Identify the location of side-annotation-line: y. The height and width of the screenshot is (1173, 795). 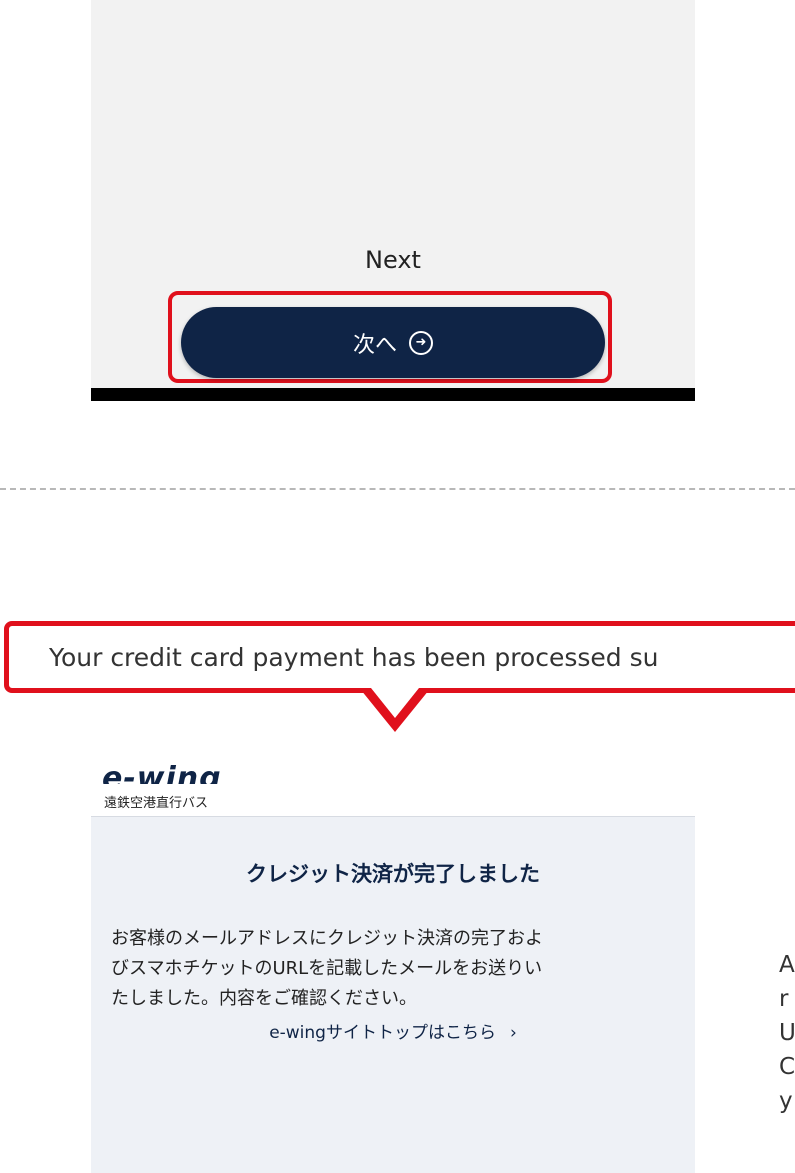
(786, 1101).